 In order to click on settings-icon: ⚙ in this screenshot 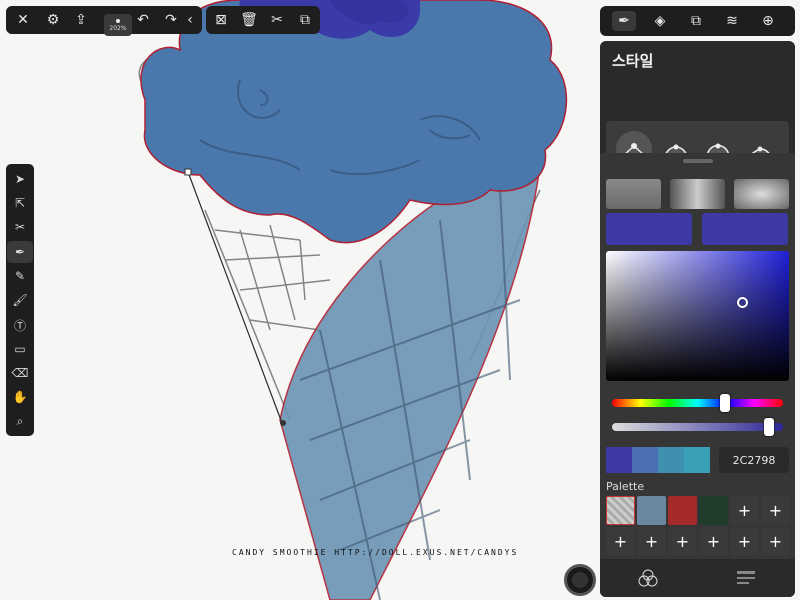, I will do `click(53, 20)`.